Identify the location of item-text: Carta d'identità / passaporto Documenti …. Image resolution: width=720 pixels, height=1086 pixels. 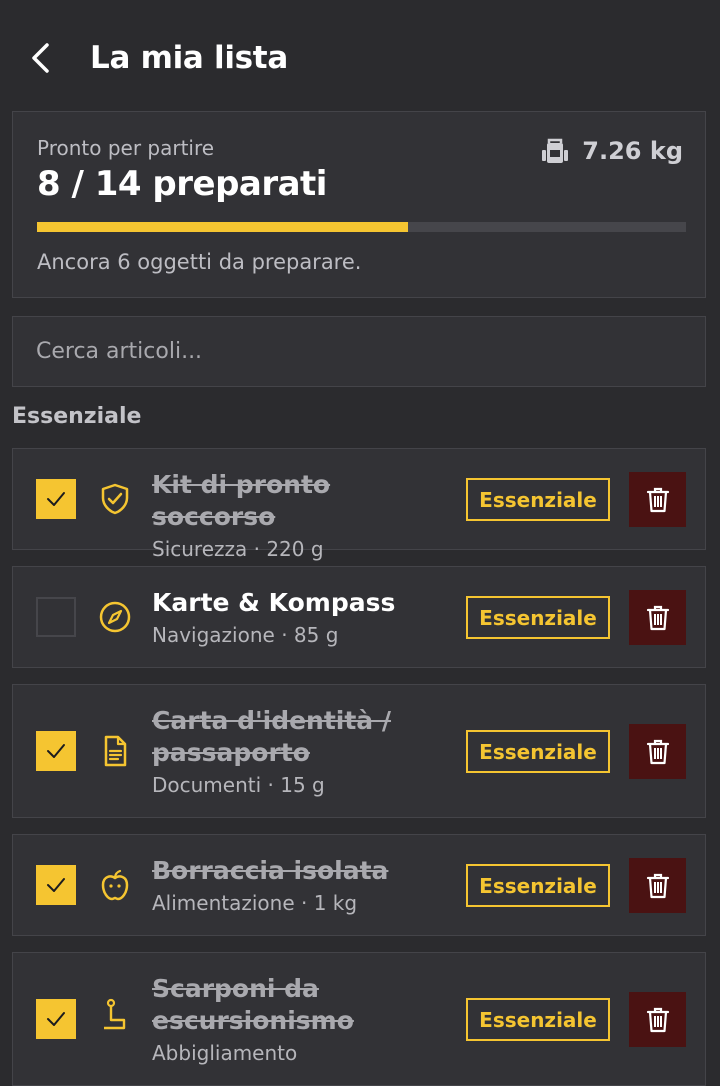
(297, 751).